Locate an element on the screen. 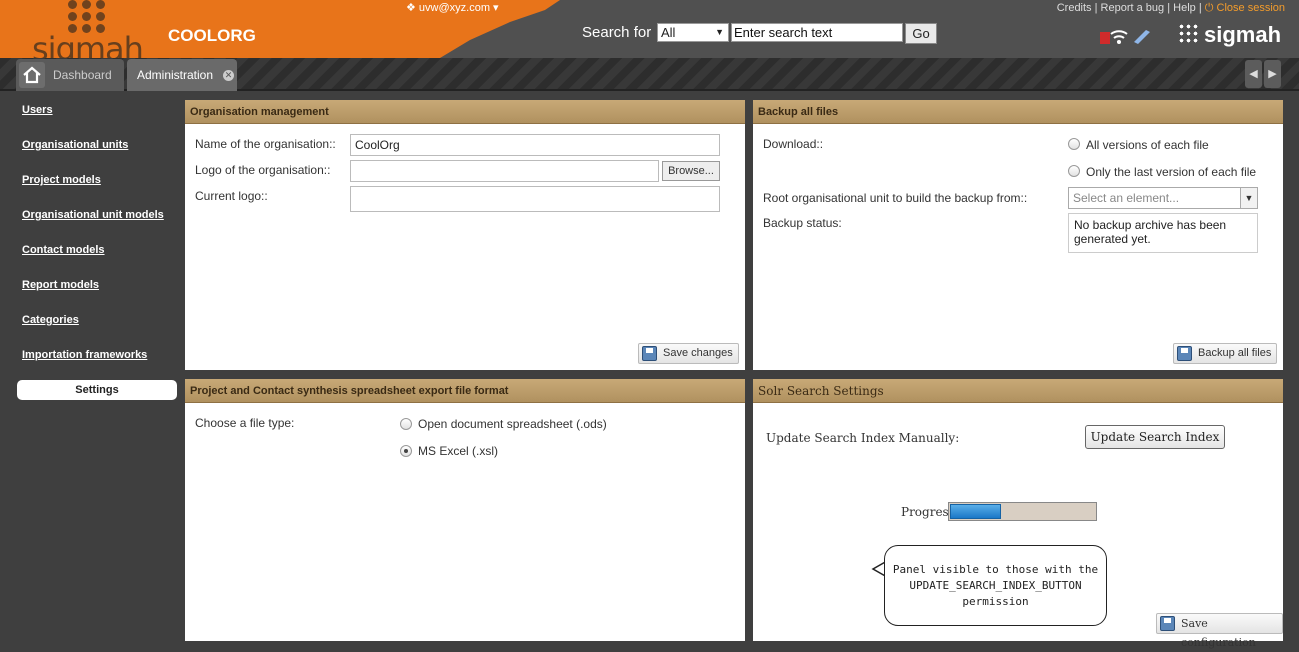 This screenshot has height=652, width=1299. radio-xsl is located at coordinates (406, 451).